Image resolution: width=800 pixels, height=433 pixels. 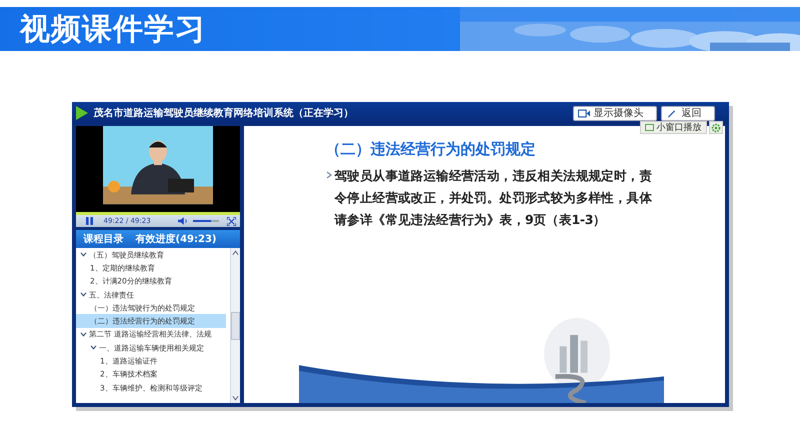 What do you see at coordinates (614, 113) in the screenshot?
I see `header-button: 显示摄像头` at bounding box center [614, 113].